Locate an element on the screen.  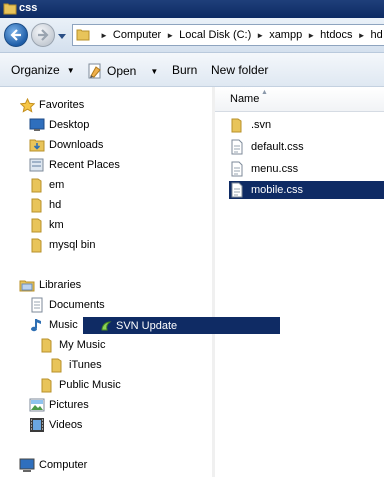
burn-label: Burn is located at coordinates (185, 70).